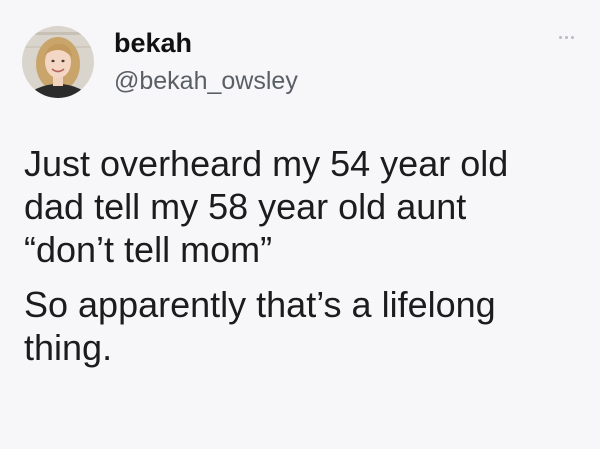  I want to click on tweet-header: bekah @bekah_owsley, so click(160, 62).